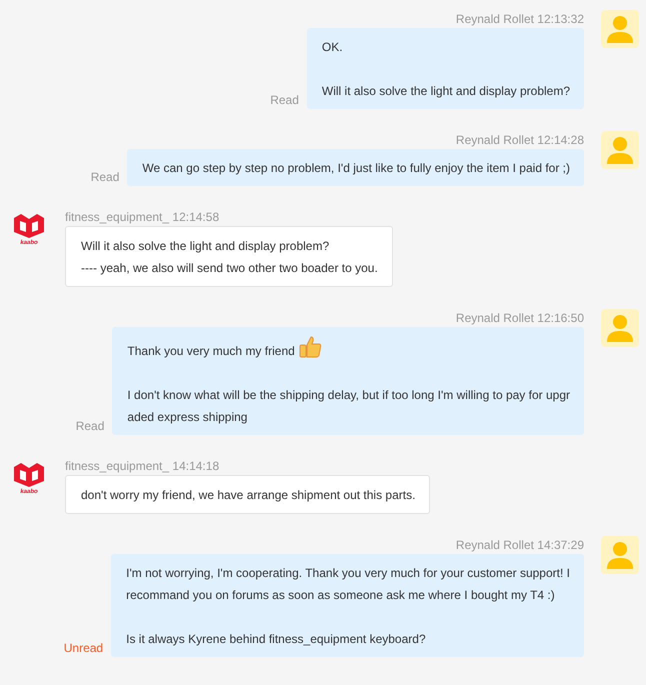 This screenshot has width=646, height=685. Describe the element at coordinates (142, 217) in the screenshot. I see `sender-time: fitness_equipment_ 12:14:58` at that location.